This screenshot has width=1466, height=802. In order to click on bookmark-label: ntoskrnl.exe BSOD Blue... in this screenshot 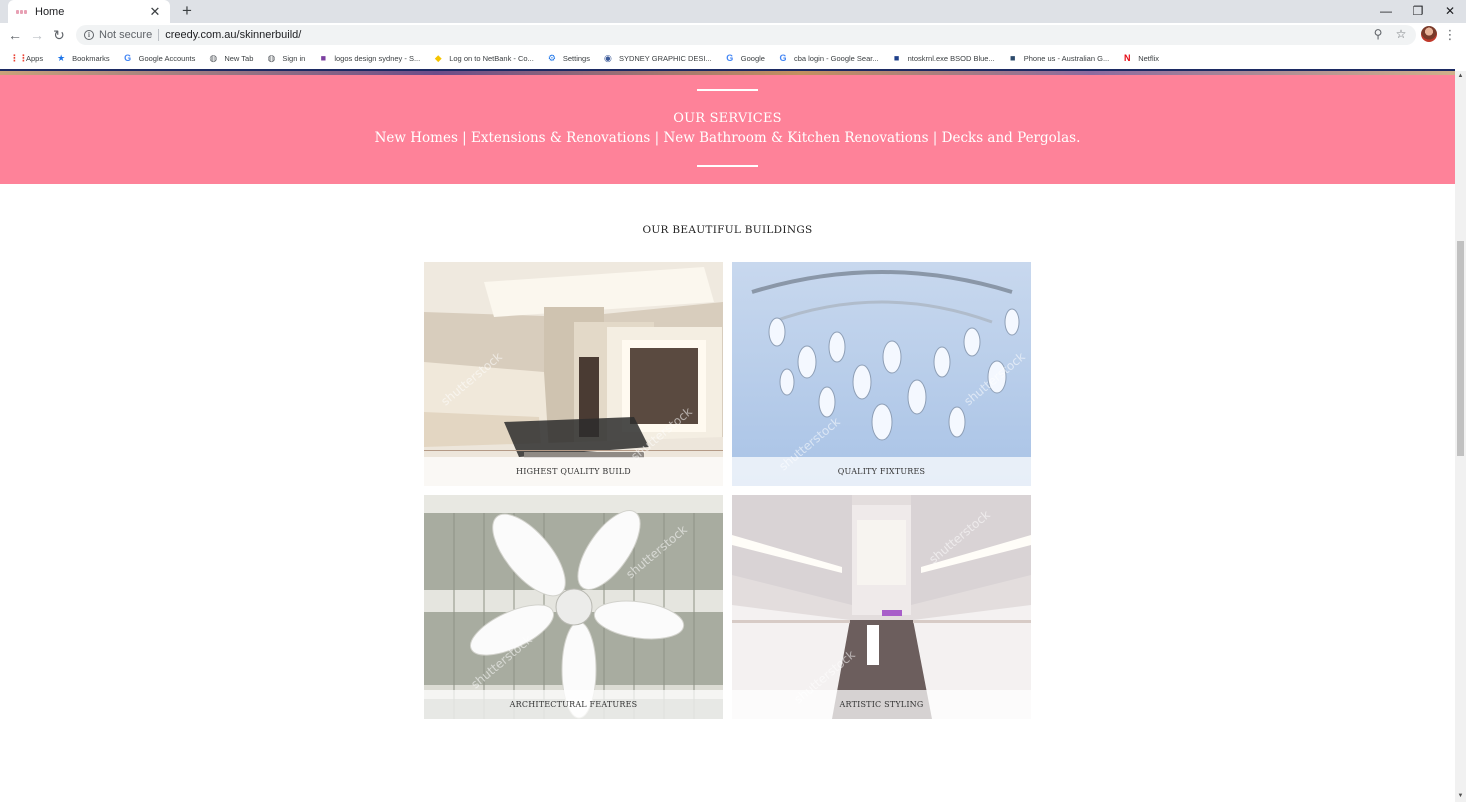, I will do `click(951, 58)`.